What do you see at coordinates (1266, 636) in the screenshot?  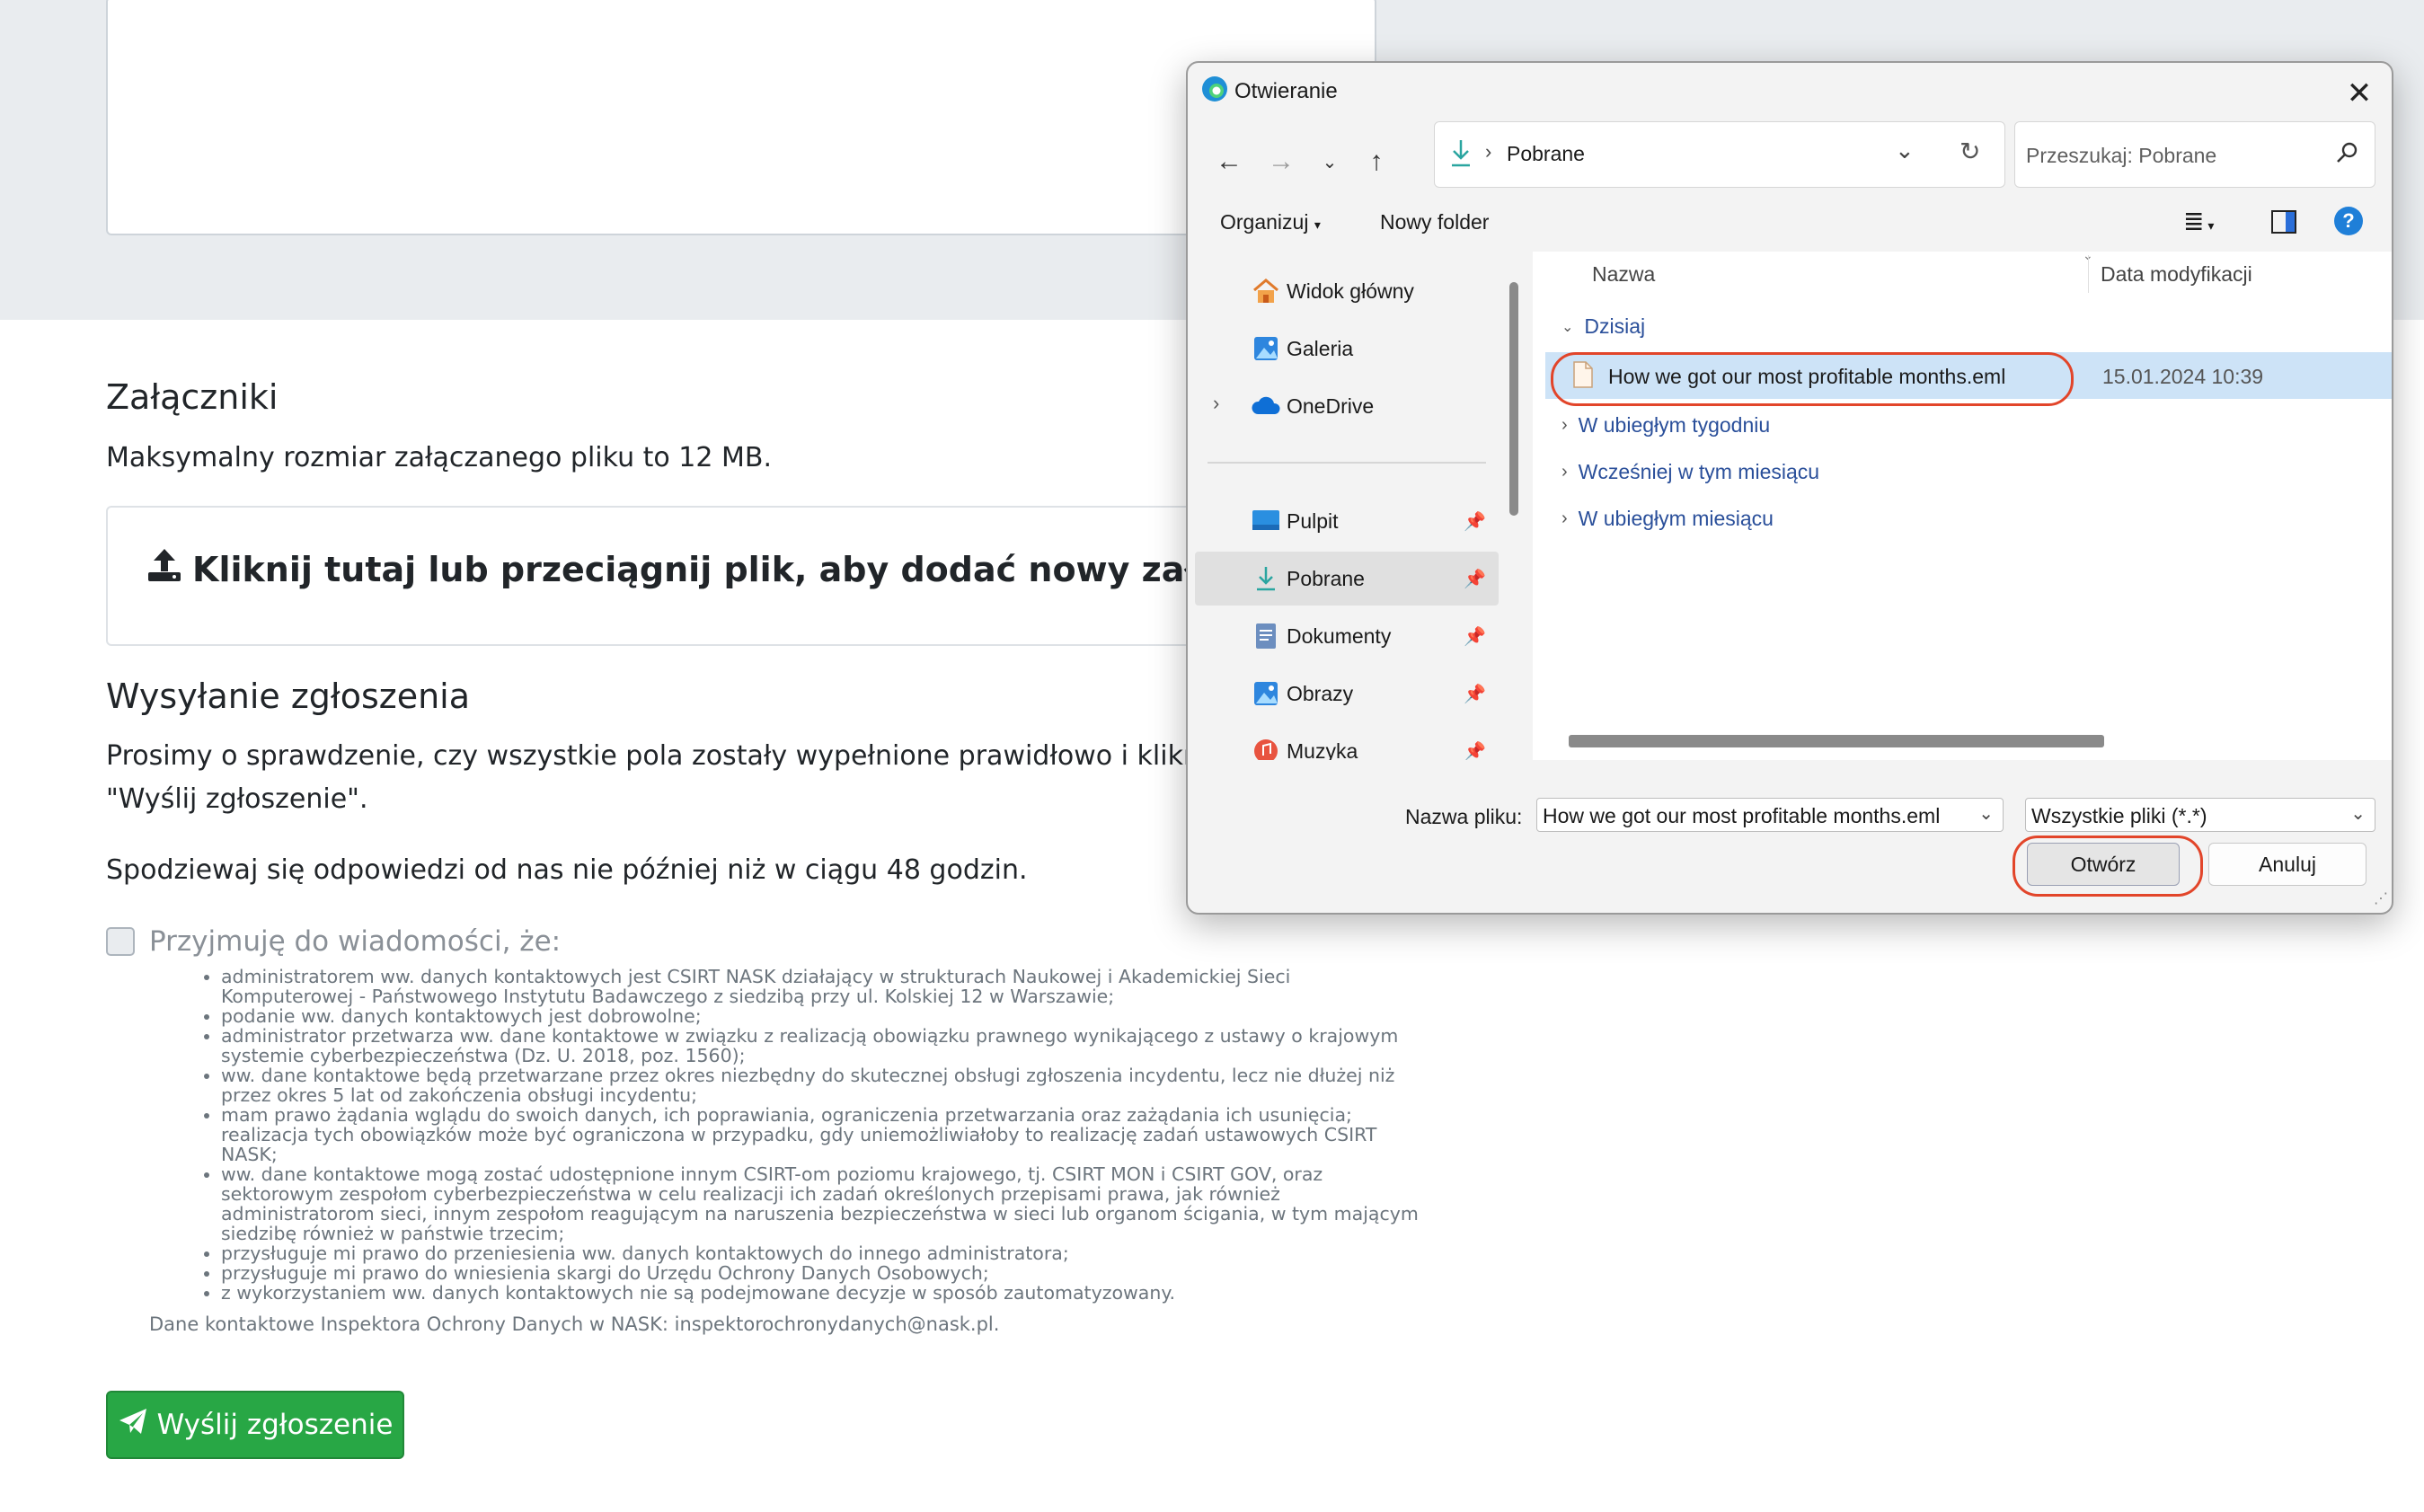 I see `documents-icon` at bounding box center [1266, 636].